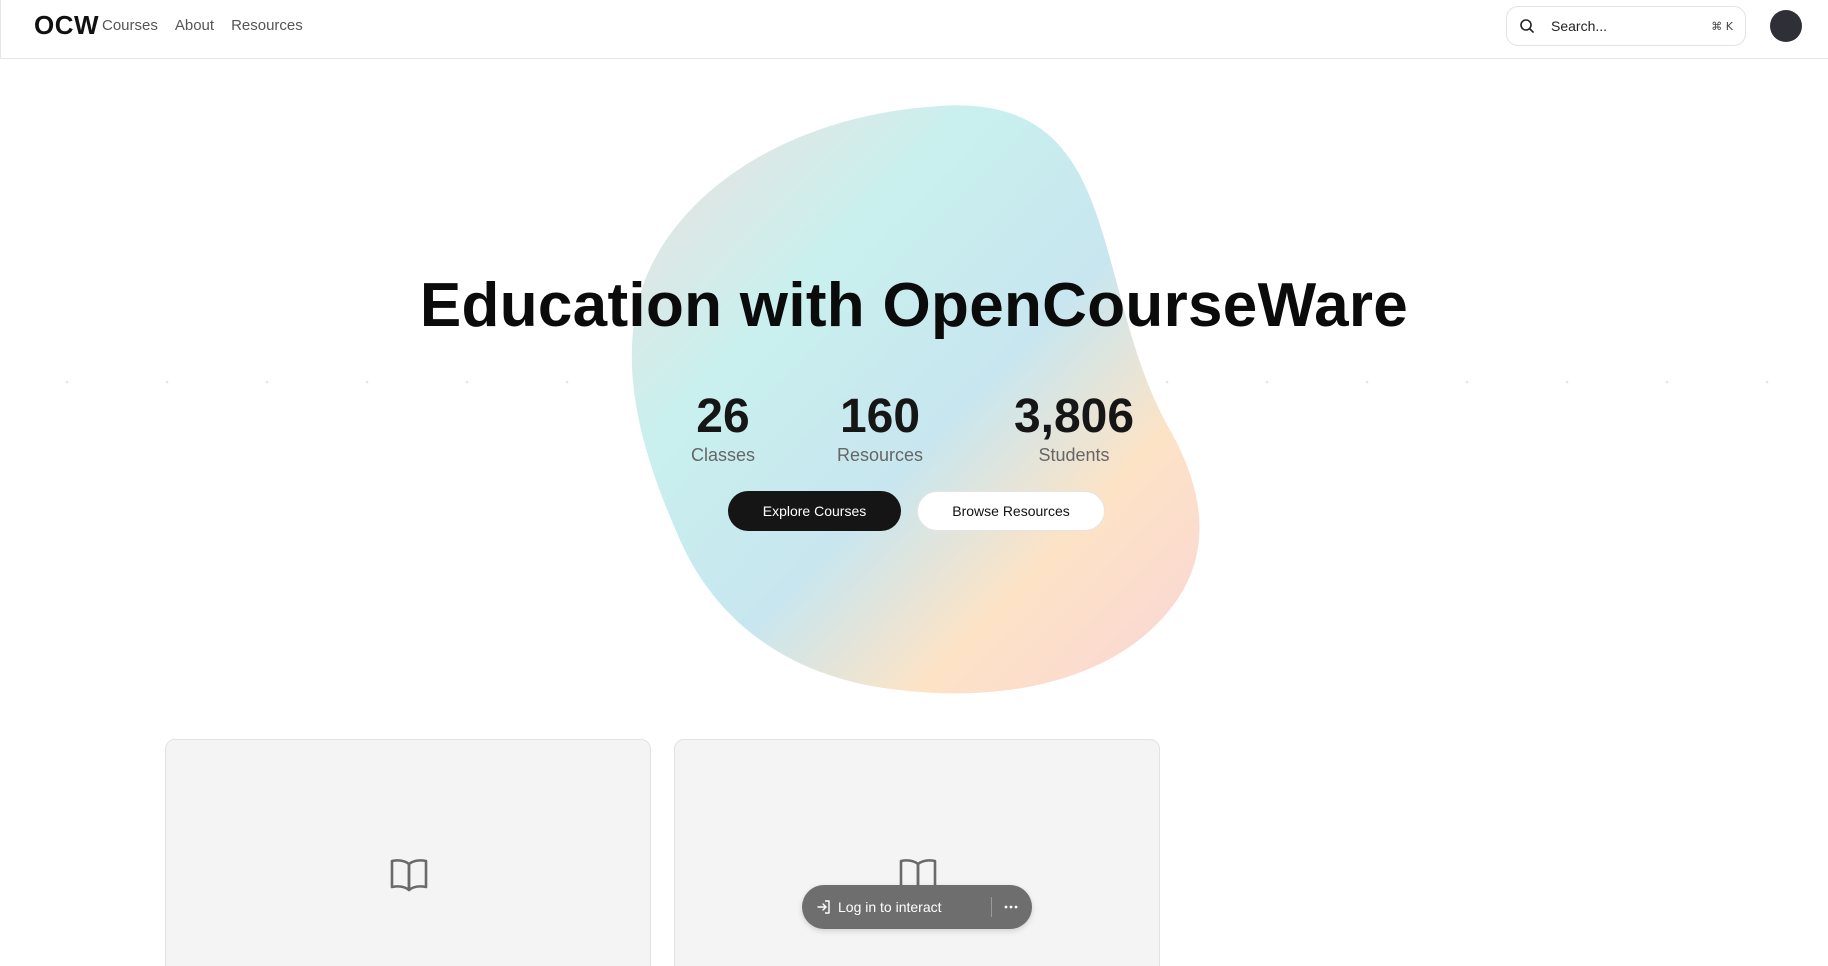 The height and width of the screenshot is (966, 1828). I want to click on book-open-icon, so click(409, 875).